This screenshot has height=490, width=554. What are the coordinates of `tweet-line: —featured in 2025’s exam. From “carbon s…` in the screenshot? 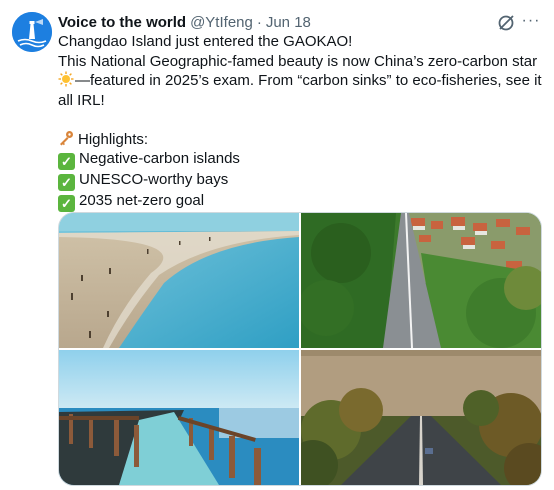 It's located at (300, 81).